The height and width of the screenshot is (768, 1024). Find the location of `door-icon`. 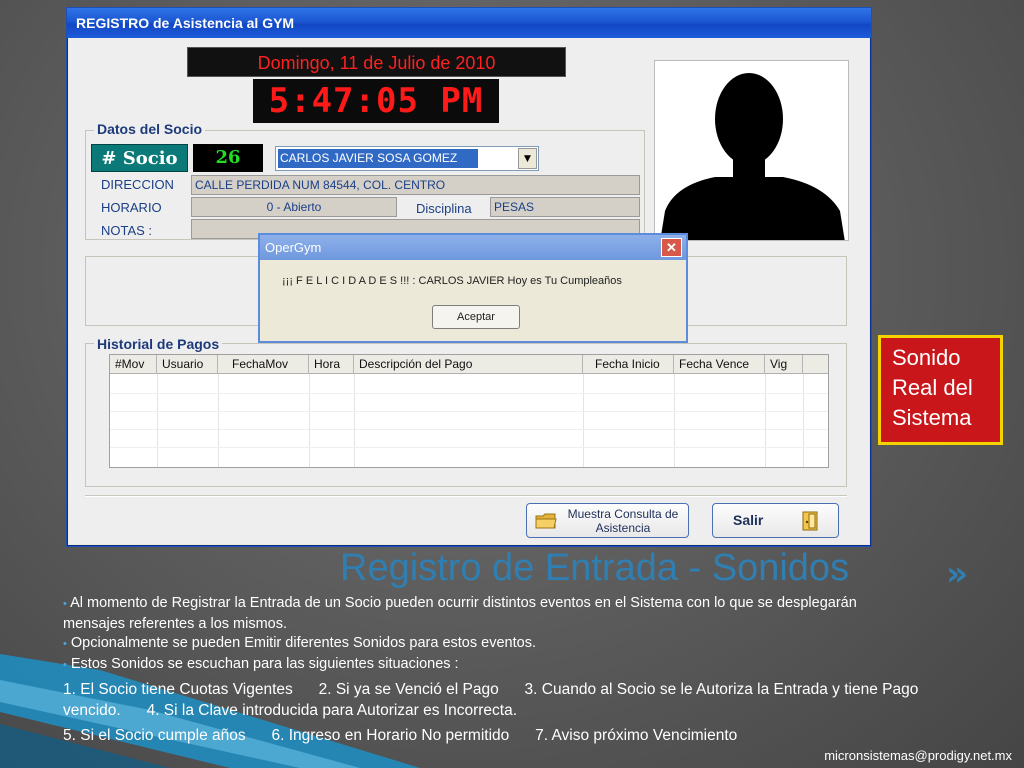

door-icon is located at coordinates (810, 521).